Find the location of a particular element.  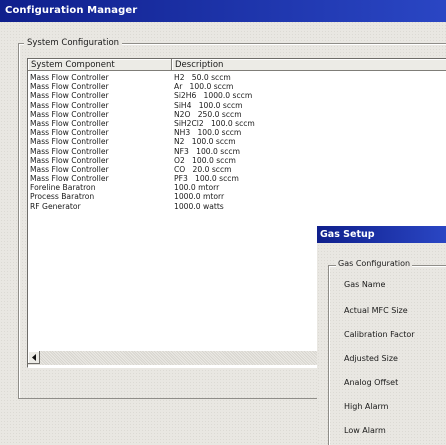

description-cell: 1000.0 mtorr is located at coordinates (199, 197).